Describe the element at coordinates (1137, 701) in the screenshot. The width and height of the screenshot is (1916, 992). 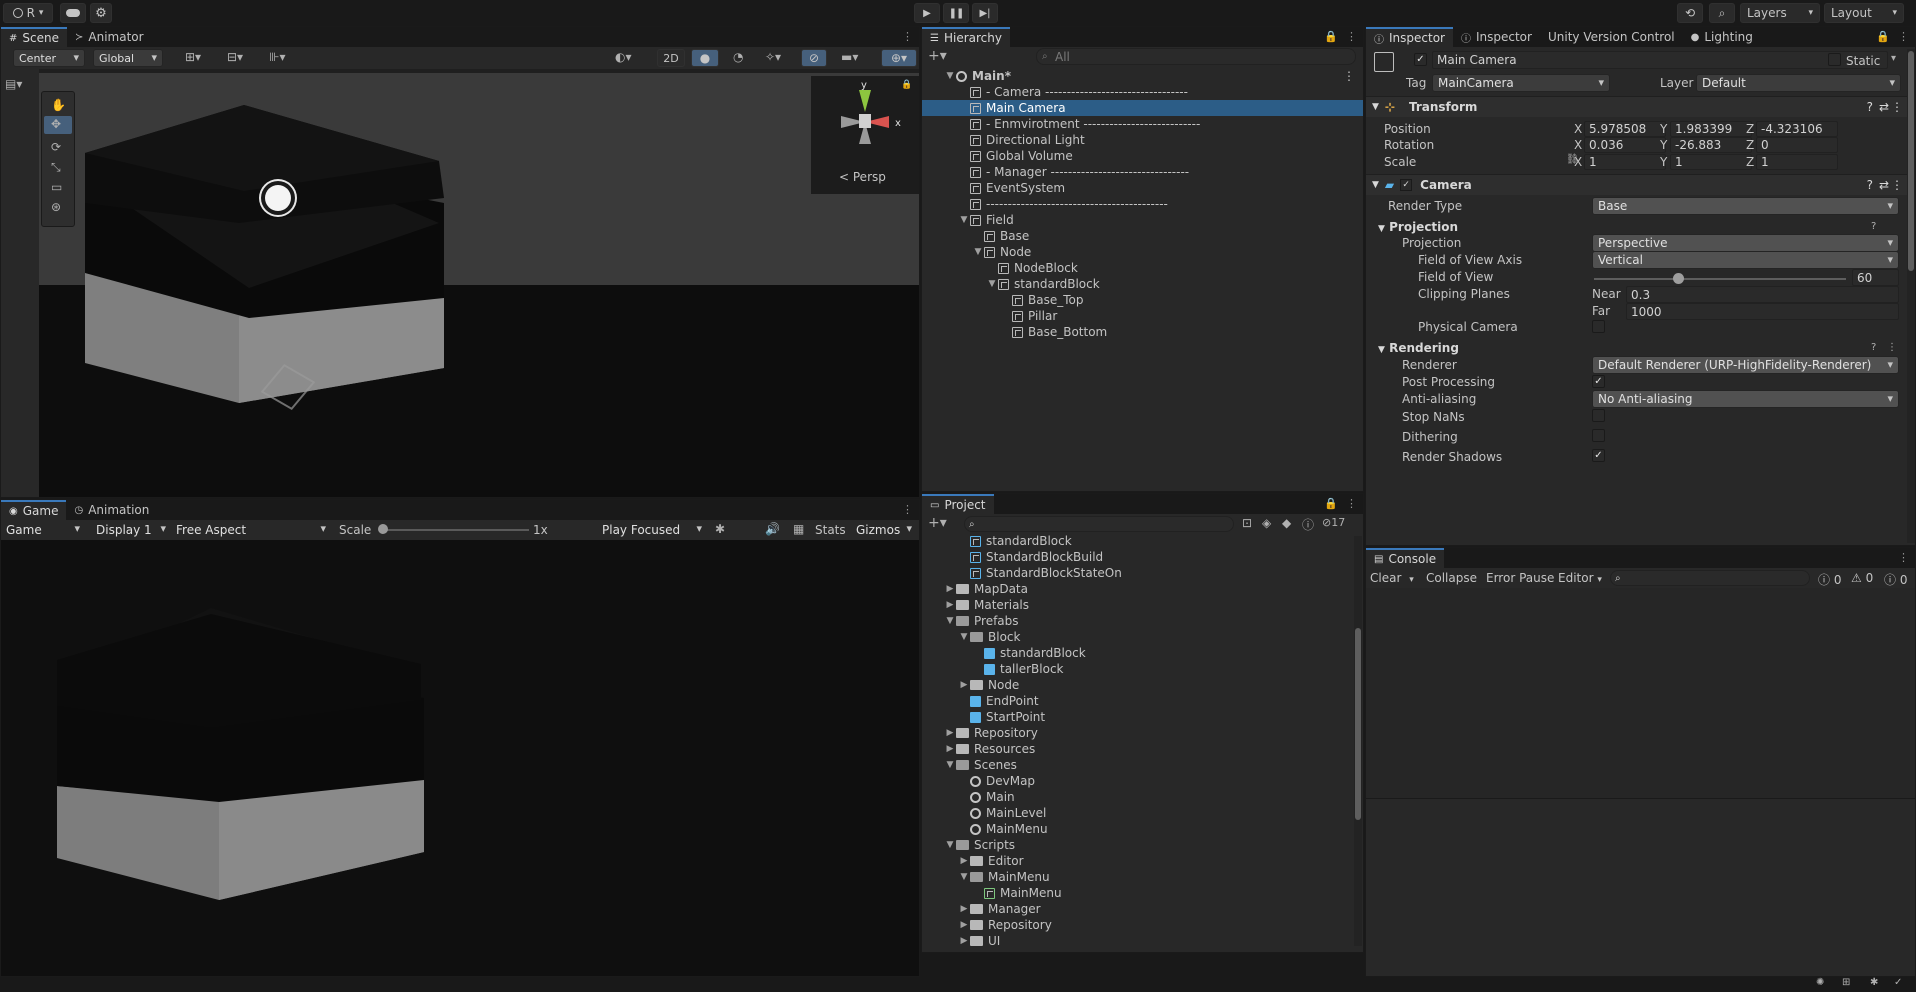
I see `project-item: EndPoint` at that location.